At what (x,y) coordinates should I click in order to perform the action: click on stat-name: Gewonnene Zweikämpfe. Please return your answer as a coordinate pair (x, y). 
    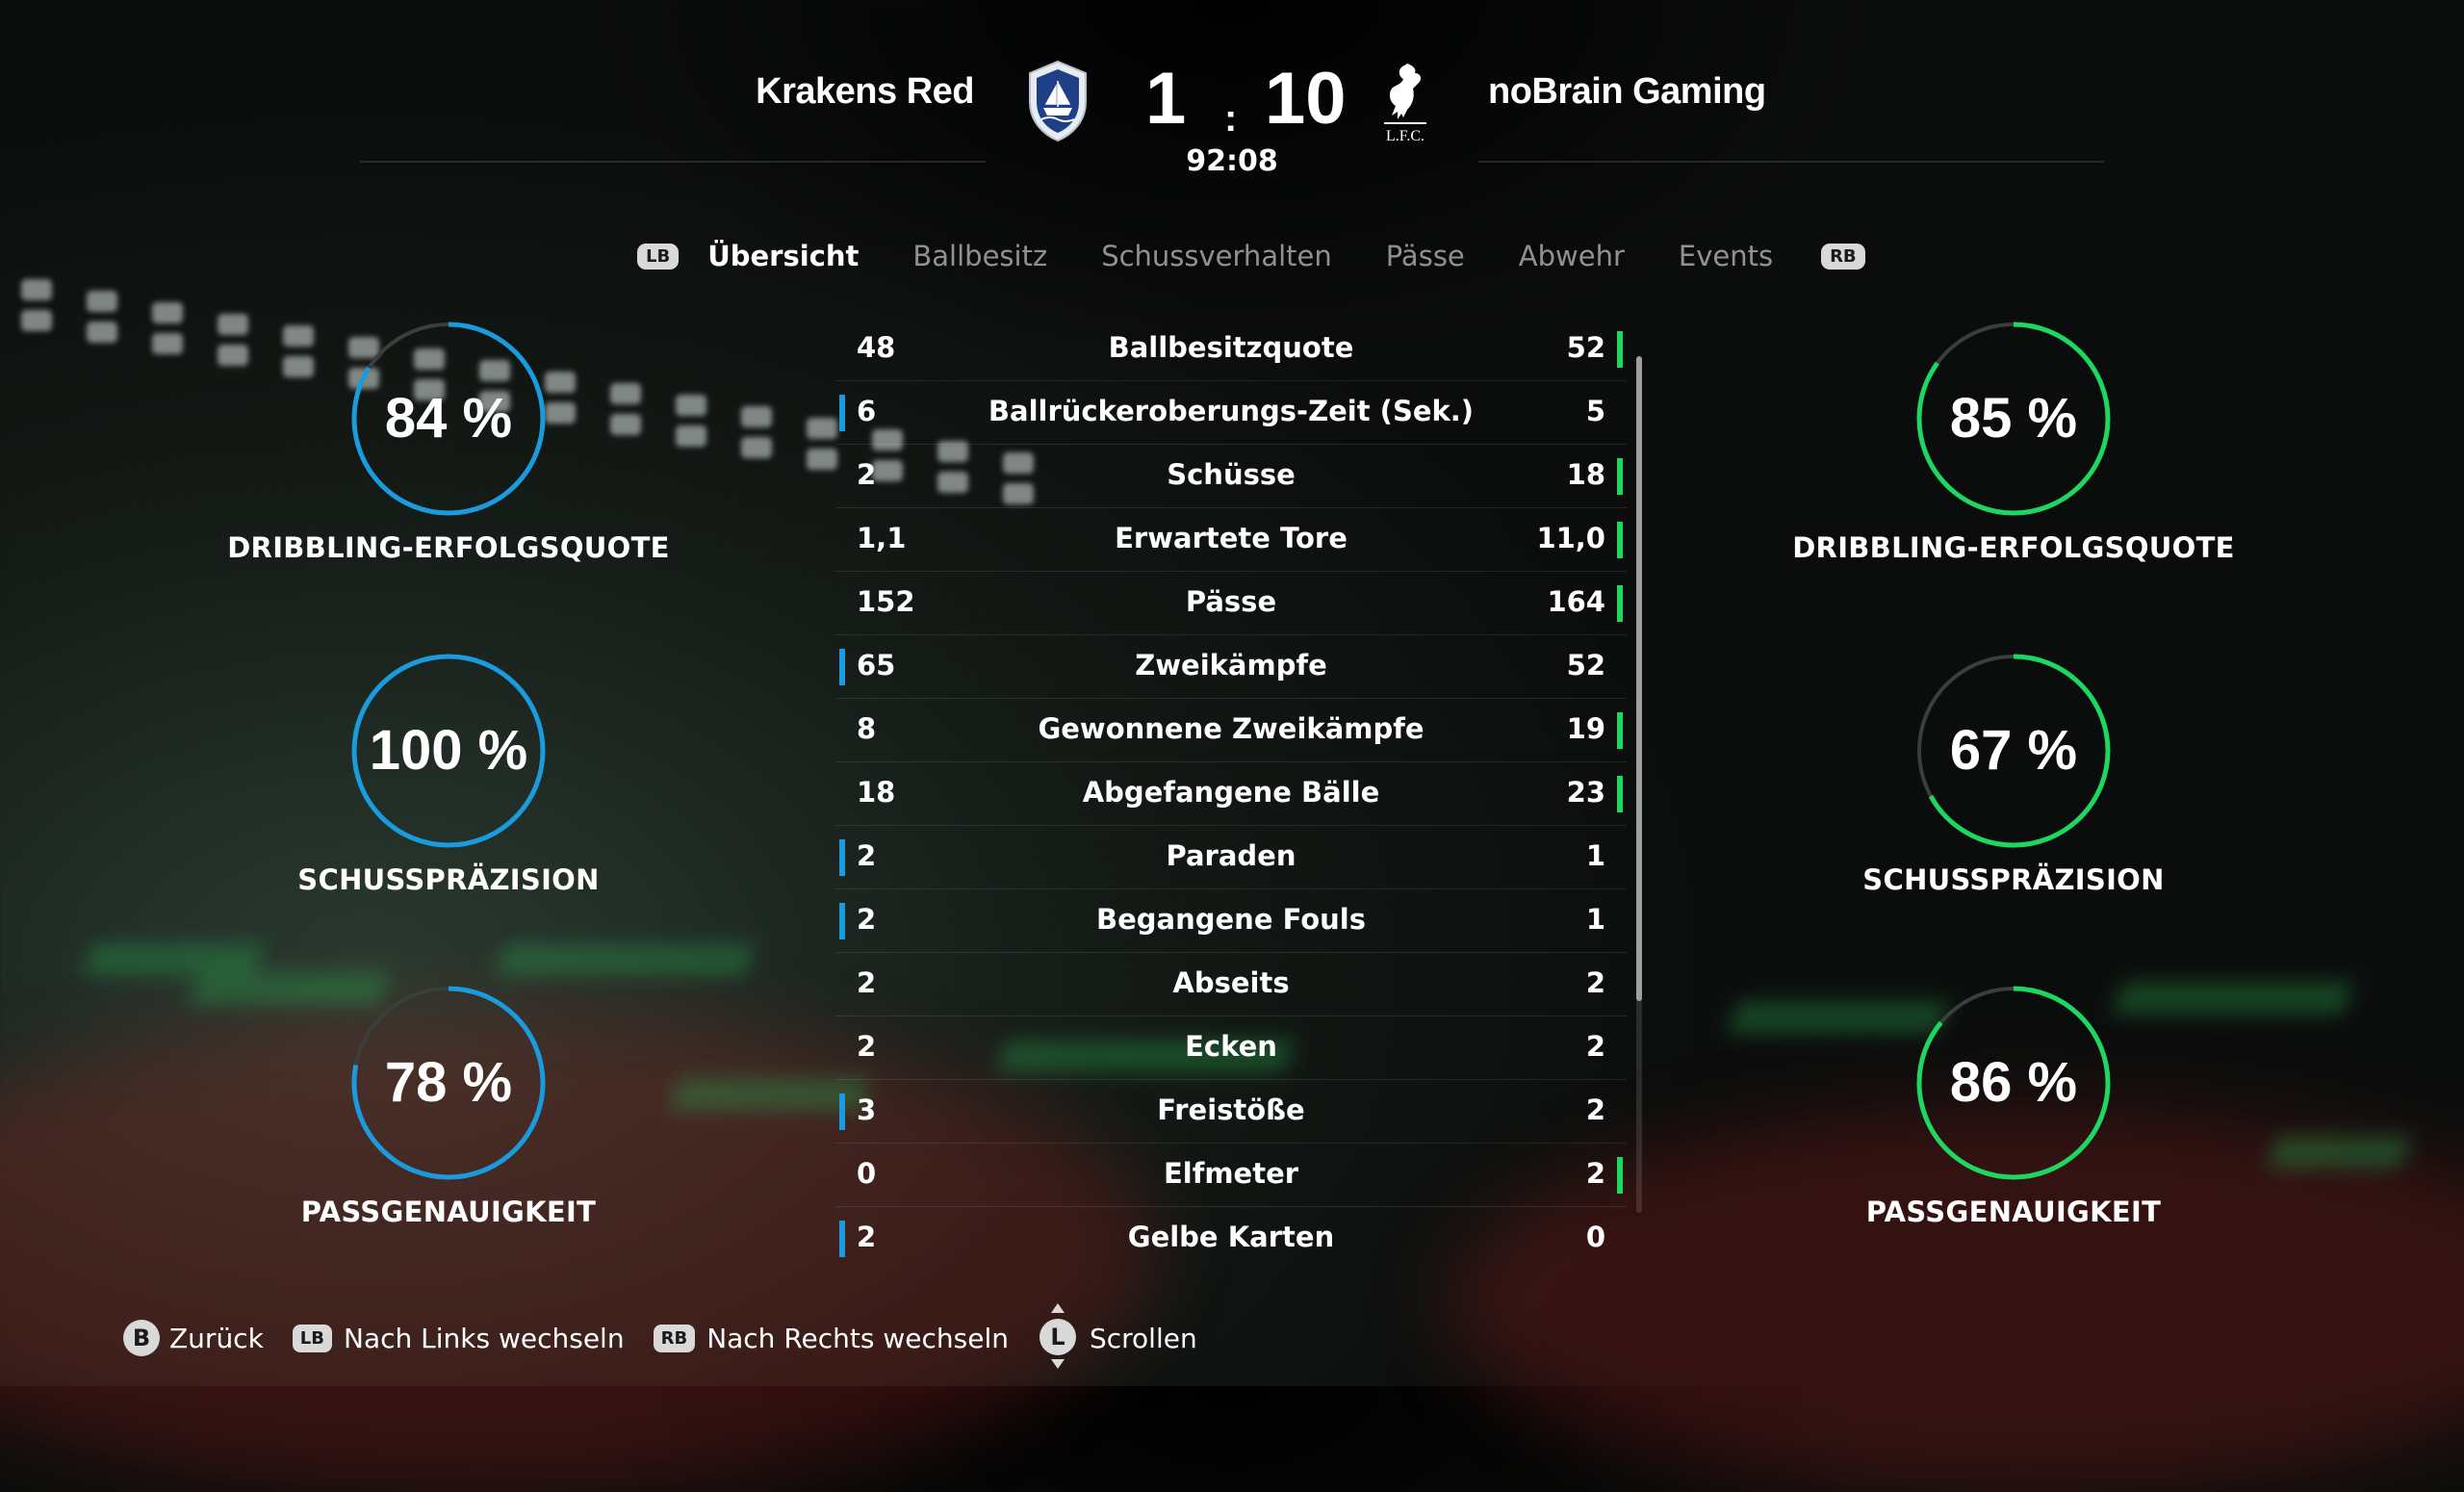
    Looking at the image, I should click on (1231, 728).